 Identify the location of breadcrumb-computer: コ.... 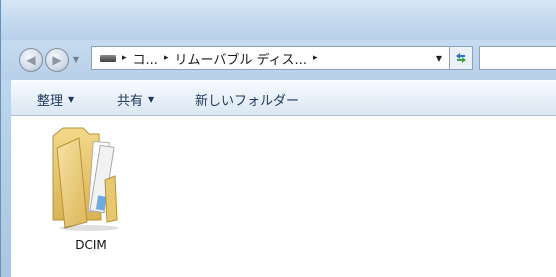
(145, 58).